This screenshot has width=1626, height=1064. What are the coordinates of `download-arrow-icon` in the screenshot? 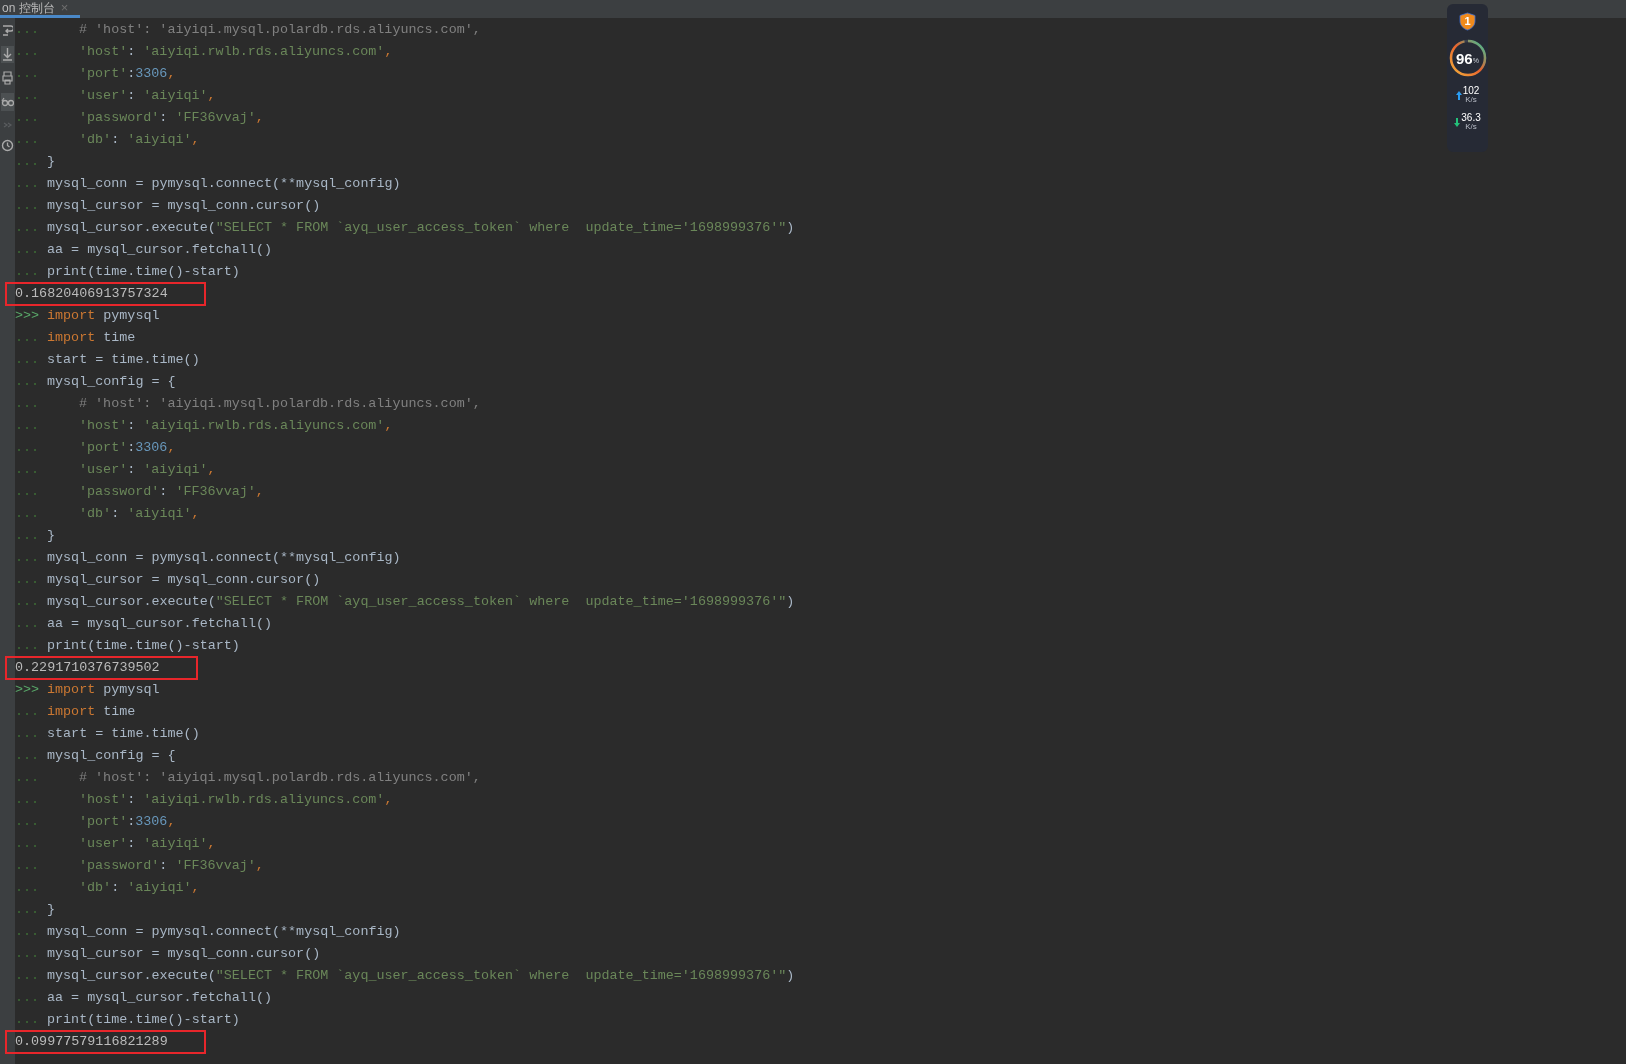 It's located at (1457, 122).